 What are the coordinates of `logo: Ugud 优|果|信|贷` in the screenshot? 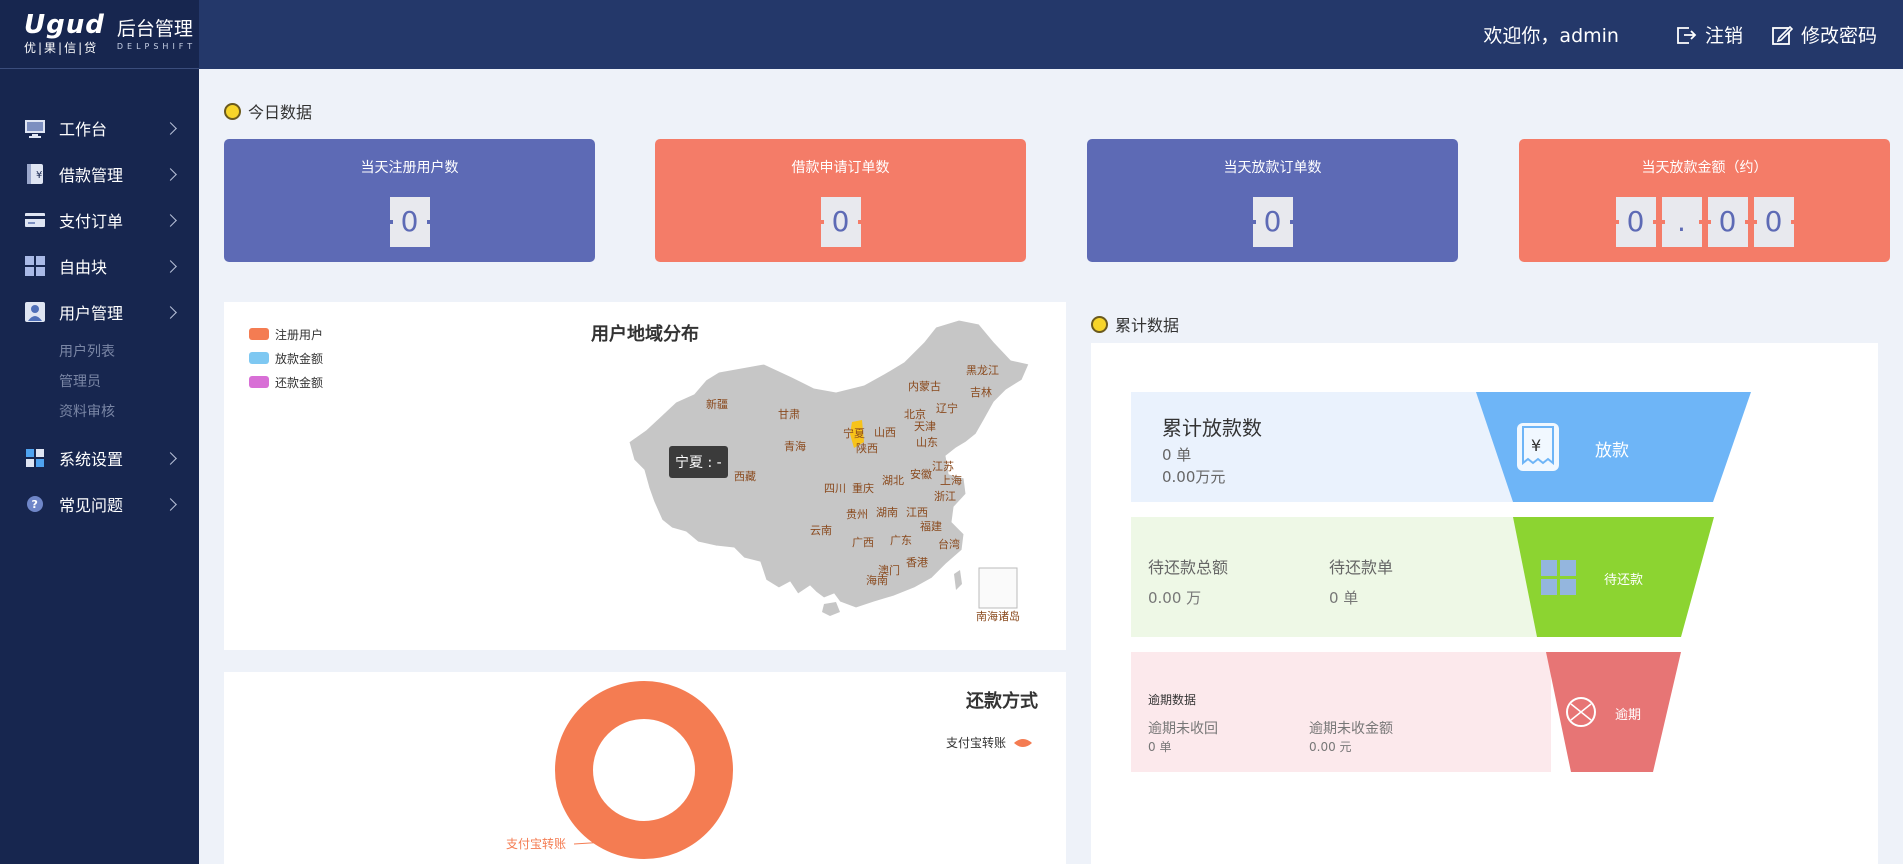 It's located at (64, 32).